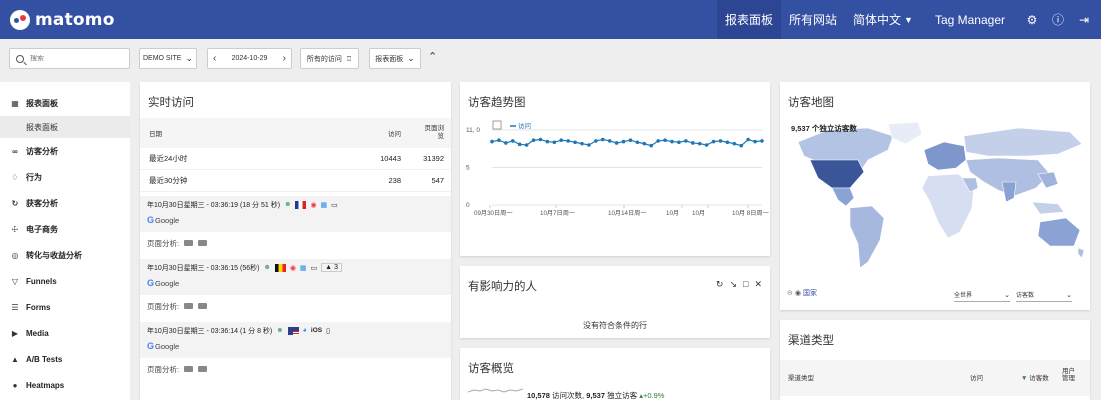 This screenshot has height=400, width=1101. I want to click on y-tick-label: 11, 0, so click(473, 130).